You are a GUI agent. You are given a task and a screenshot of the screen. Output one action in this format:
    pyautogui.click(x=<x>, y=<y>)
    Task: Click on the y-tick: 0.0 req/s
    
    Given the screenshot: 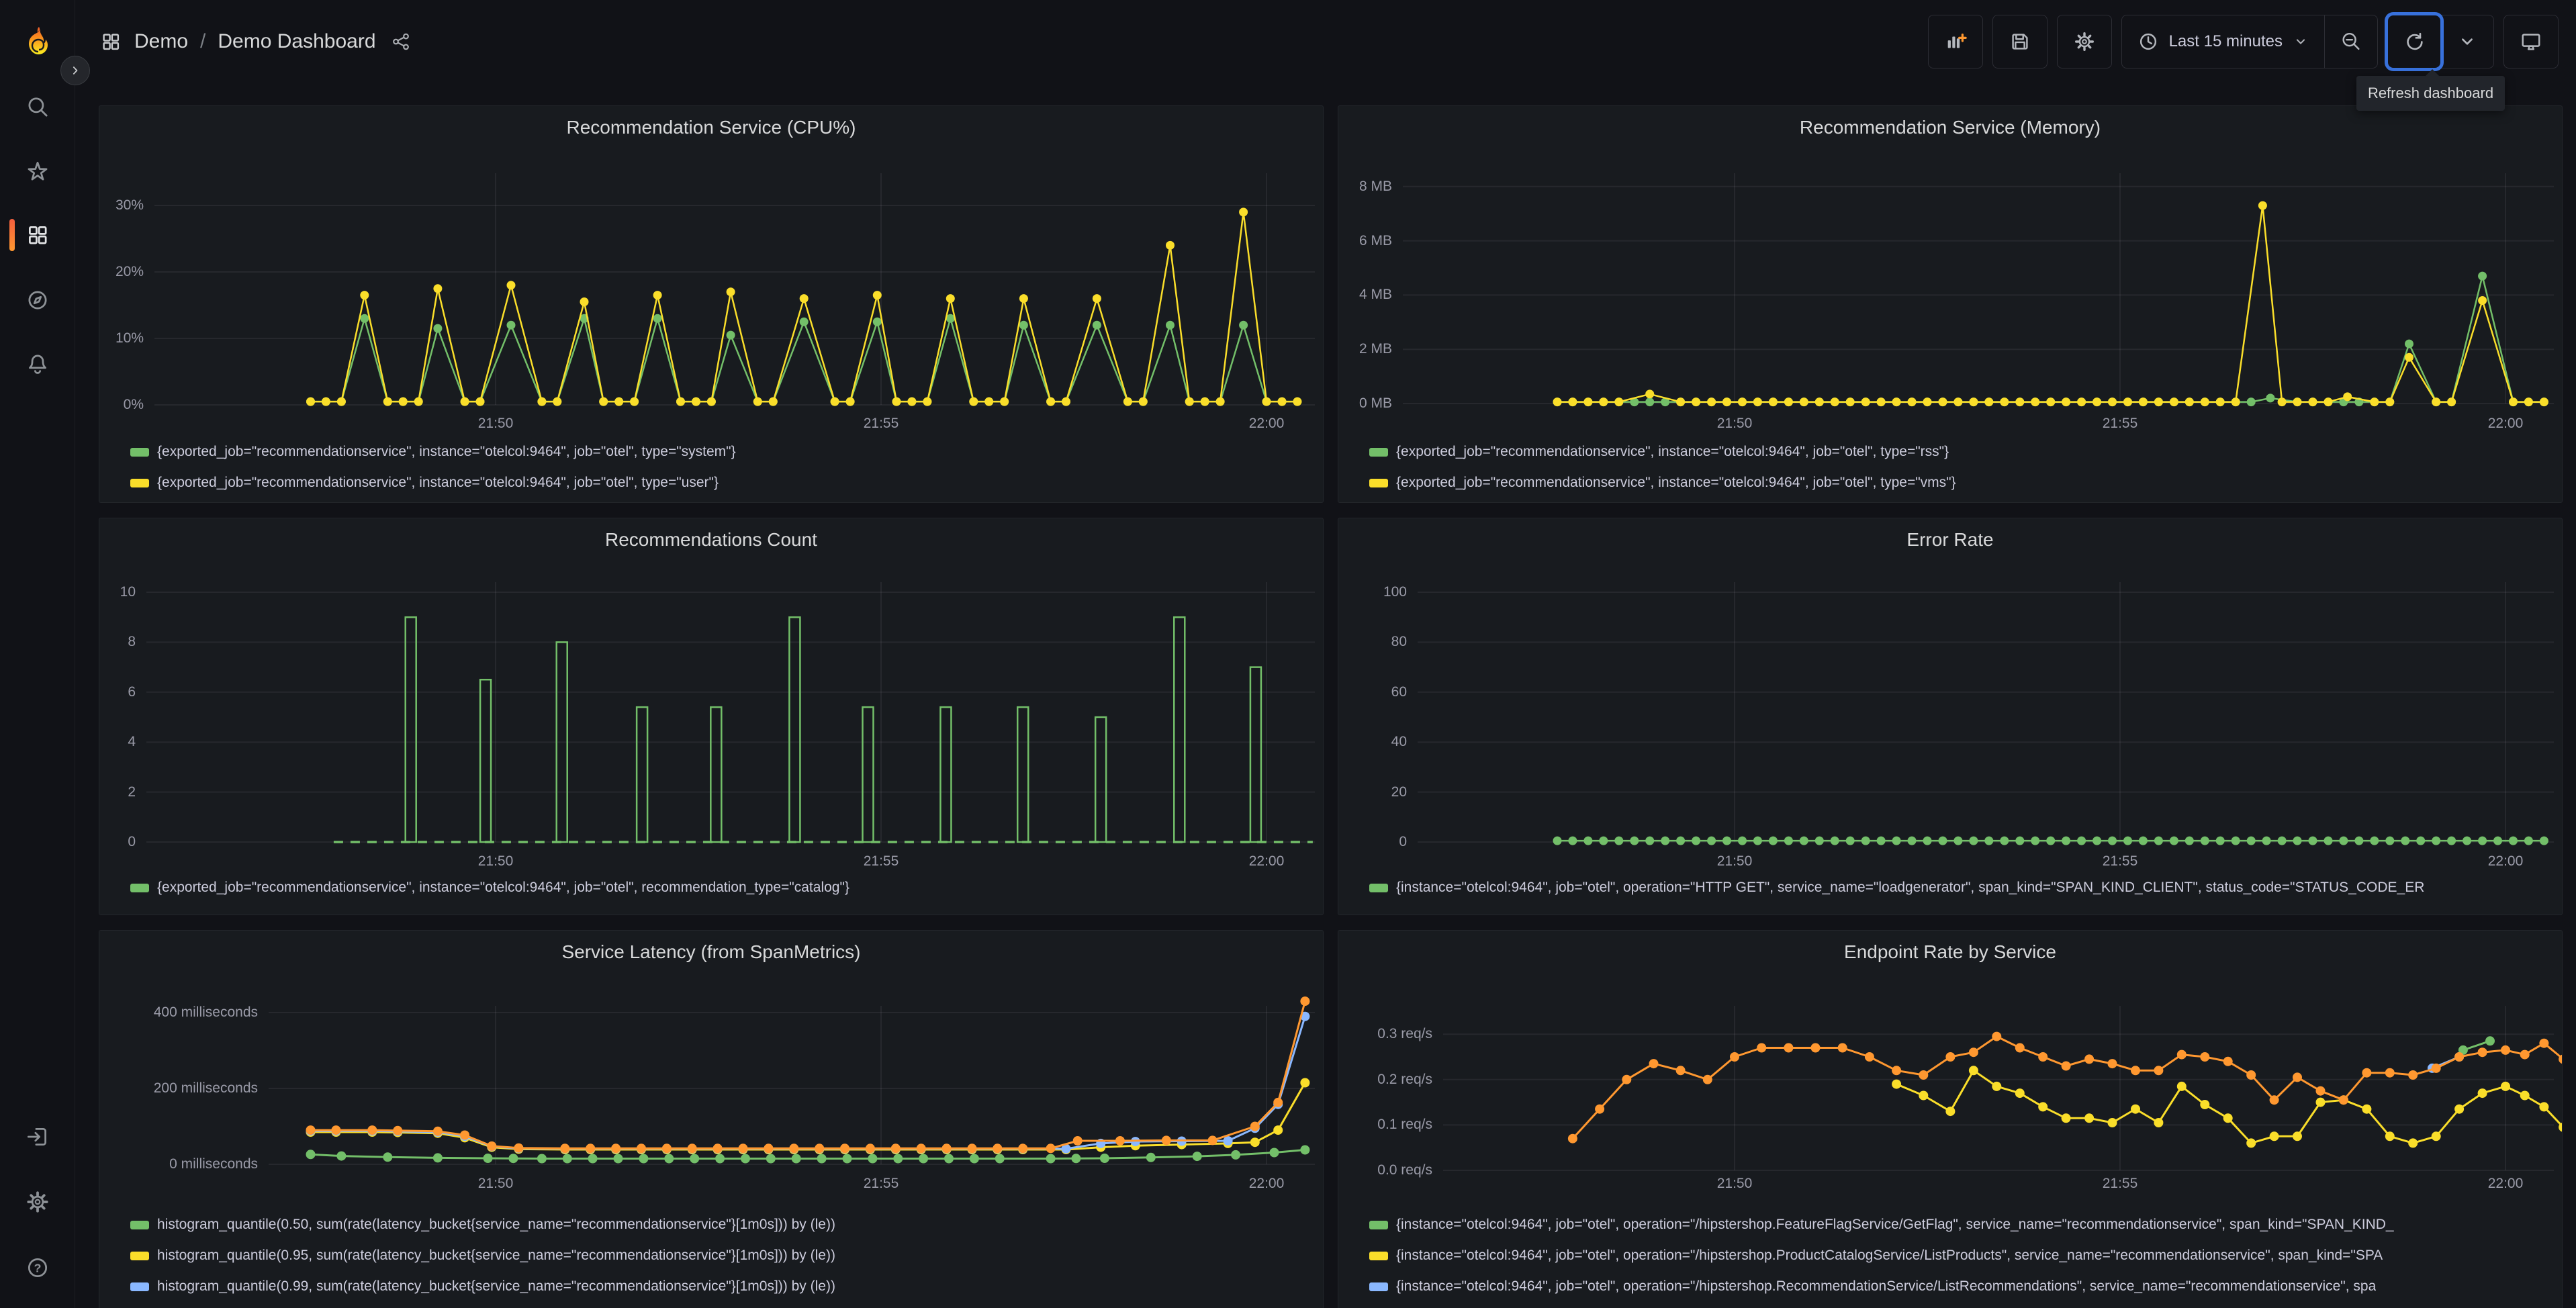 What is the action you would take?
    pyautogui.click(x=1404, y=1170)
    